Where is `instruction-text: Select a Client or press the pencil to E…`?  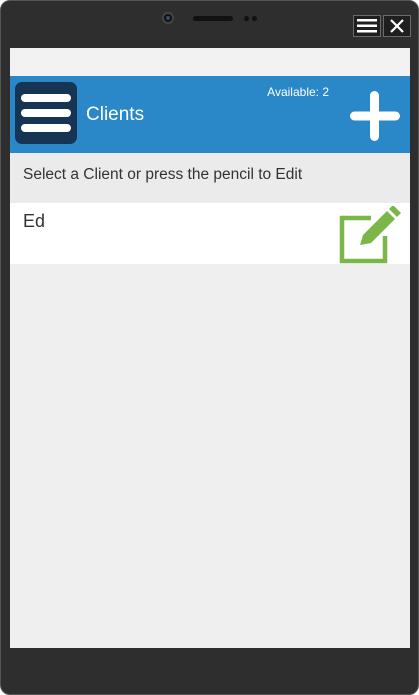
instruction-text: Select a Client or press the pencil to E… is located at coordinates (163, 174).